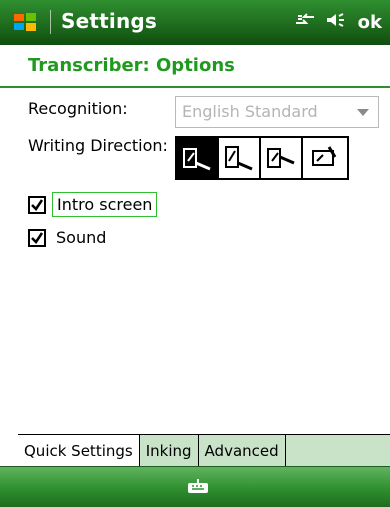 This screenshot has width=390, height=507. What do you see at coordinates (169, 451) in the screenshot?
I see `tab-inking: Inking` at bounding box center [169, 451].